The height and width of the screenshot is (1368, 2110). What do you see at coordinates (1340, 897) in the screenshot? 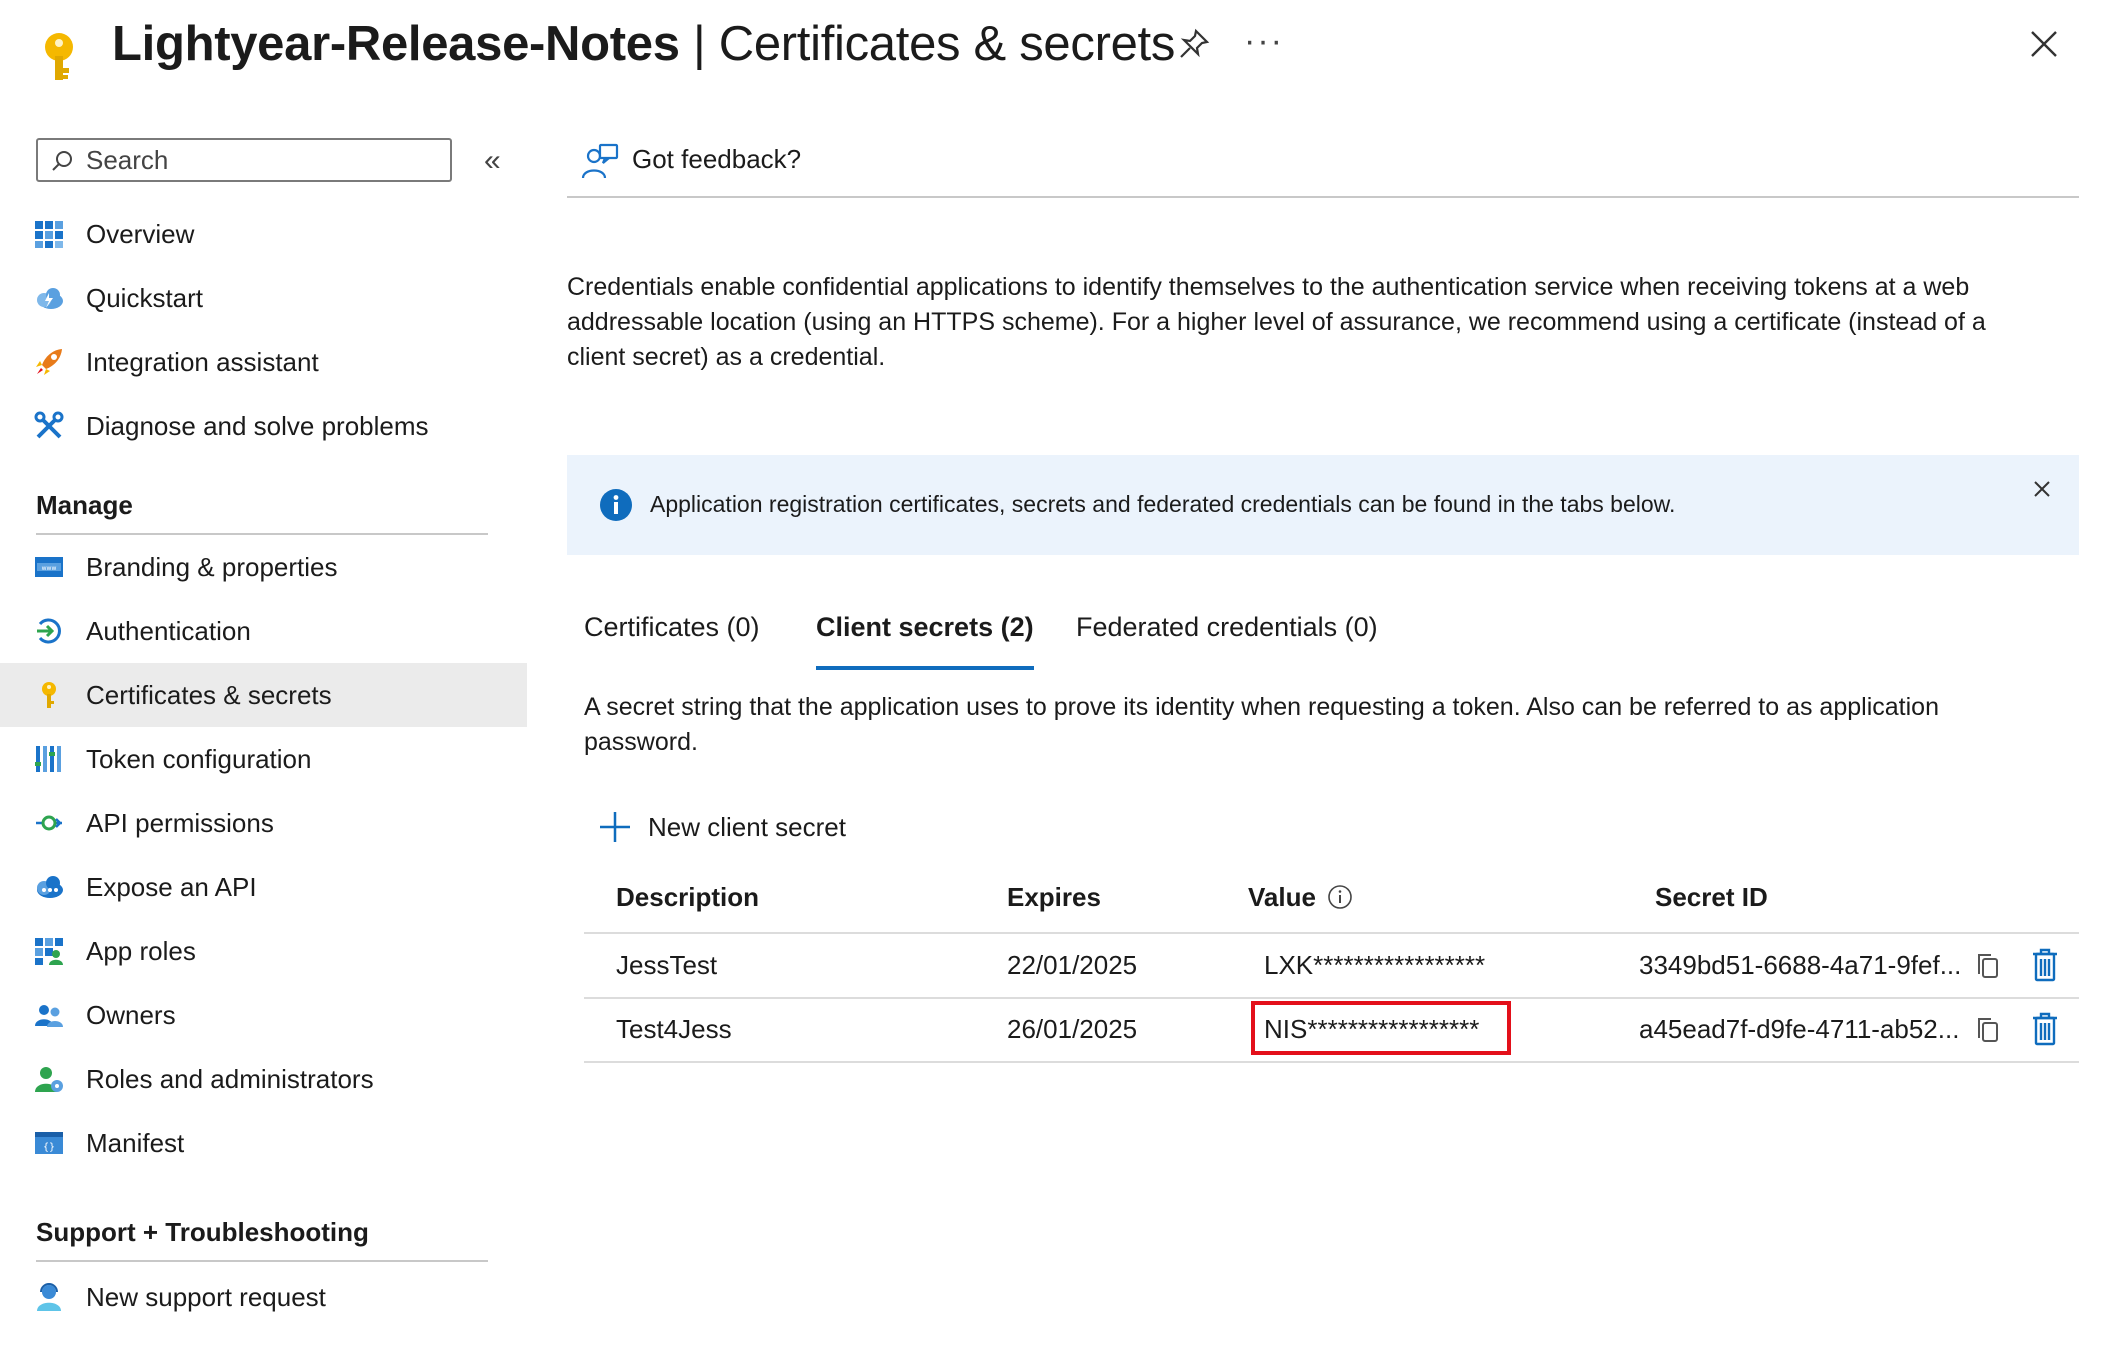
I see `info-circle-icon` at bounding box center [1340, 897].